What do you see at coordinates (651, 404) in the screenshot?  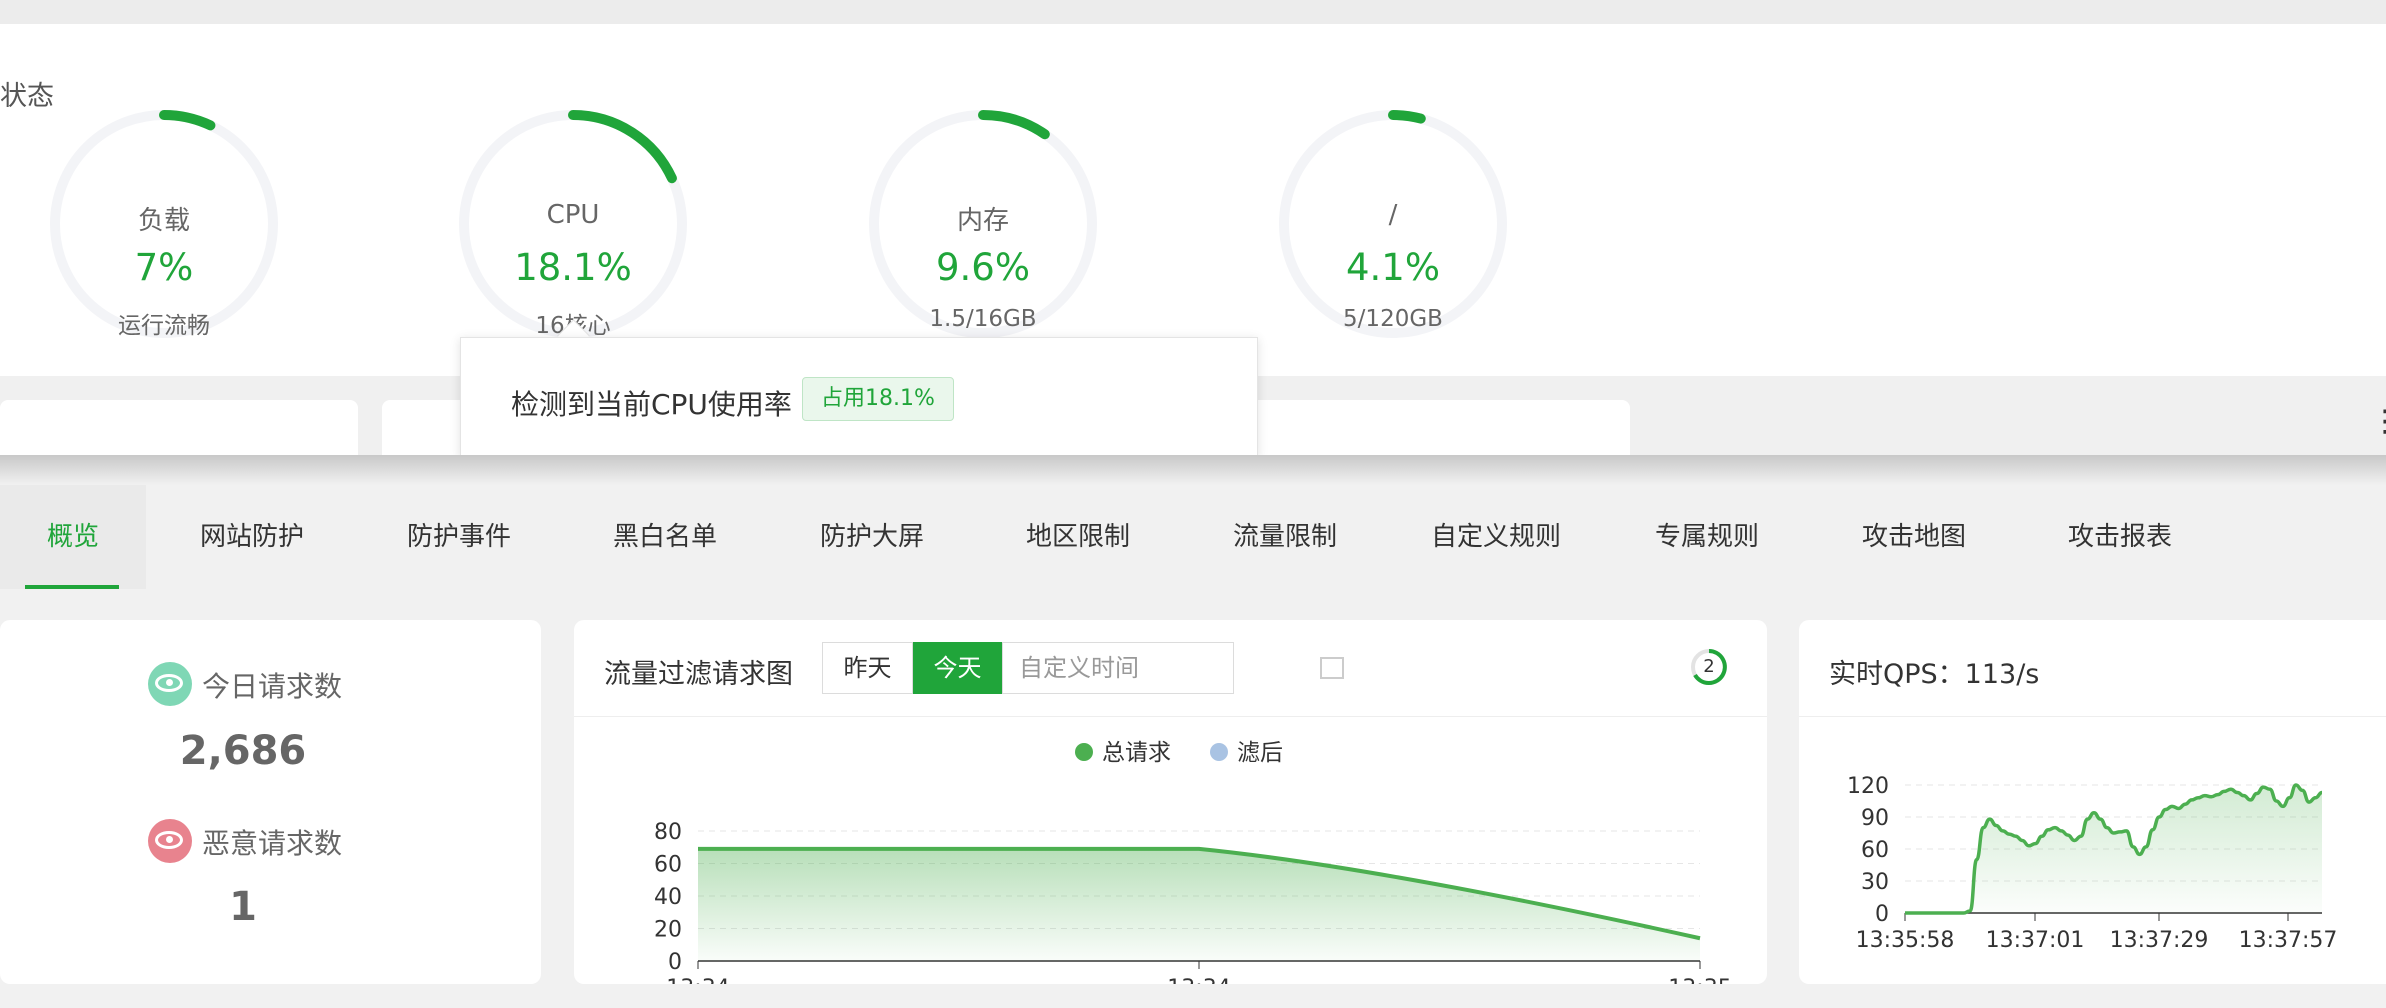 I see `tooltip-text: 检测到当前CPU使用率` at bounding box center [651, 404].